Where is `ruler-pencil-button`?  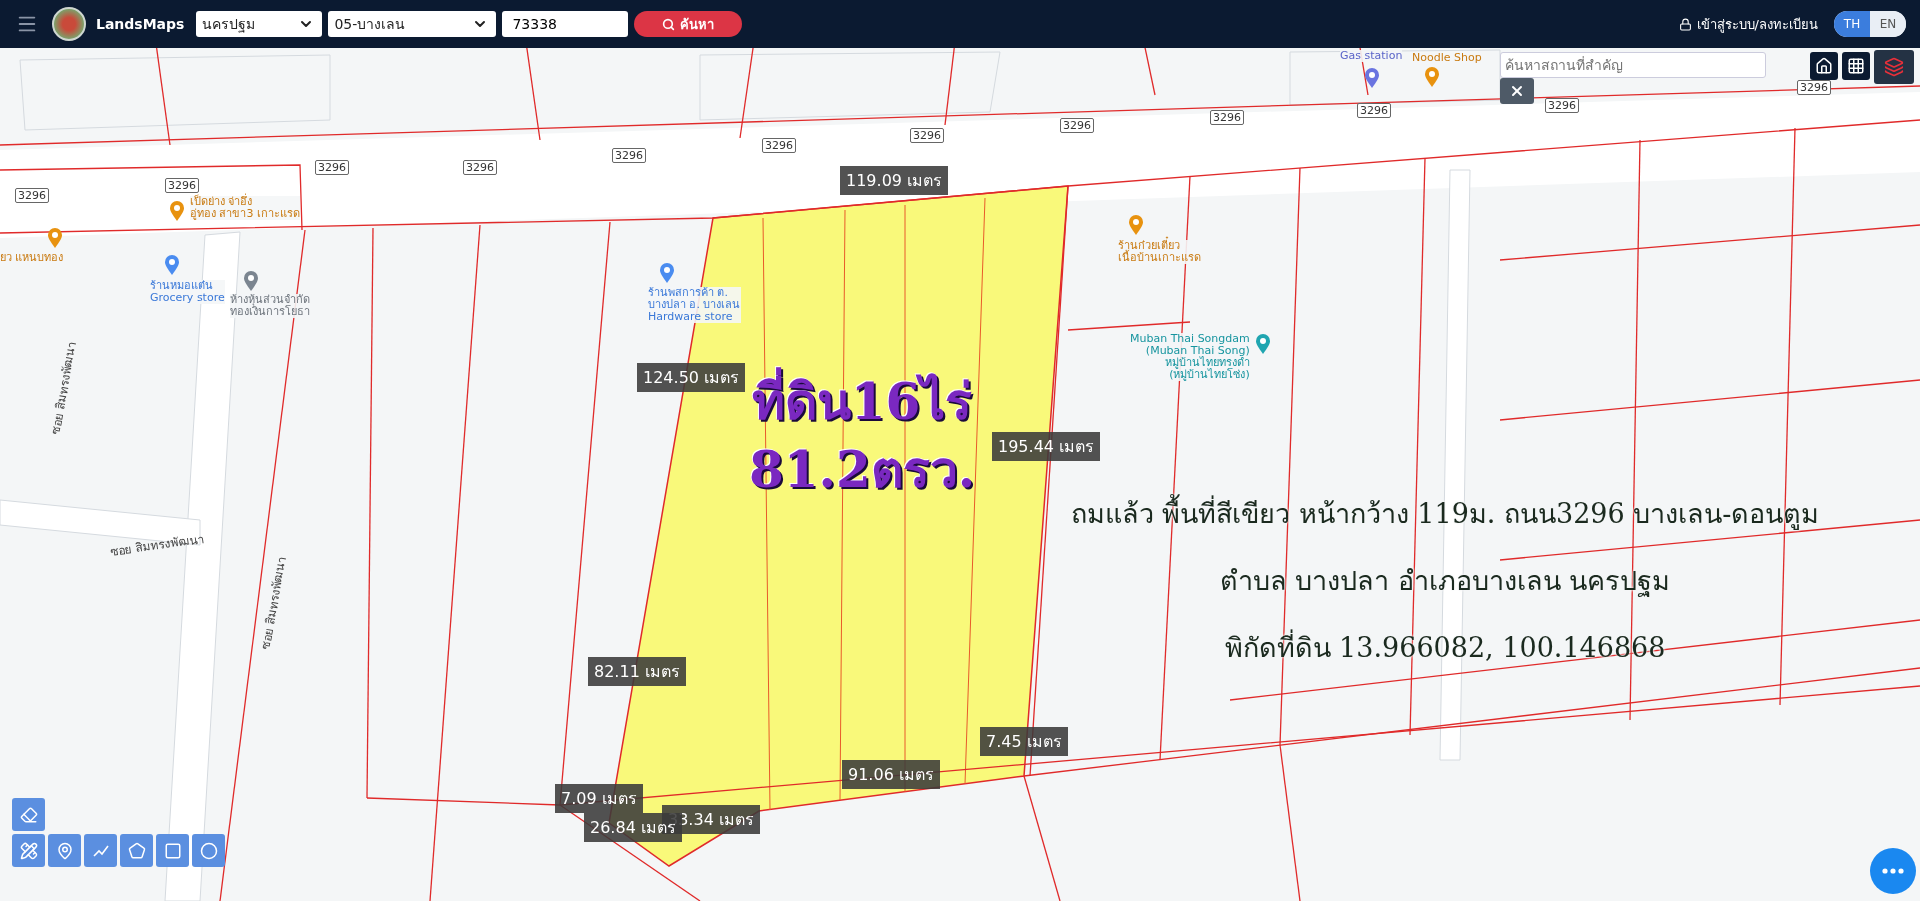
ruler-pencil-button is located at coordinates (28, 850).